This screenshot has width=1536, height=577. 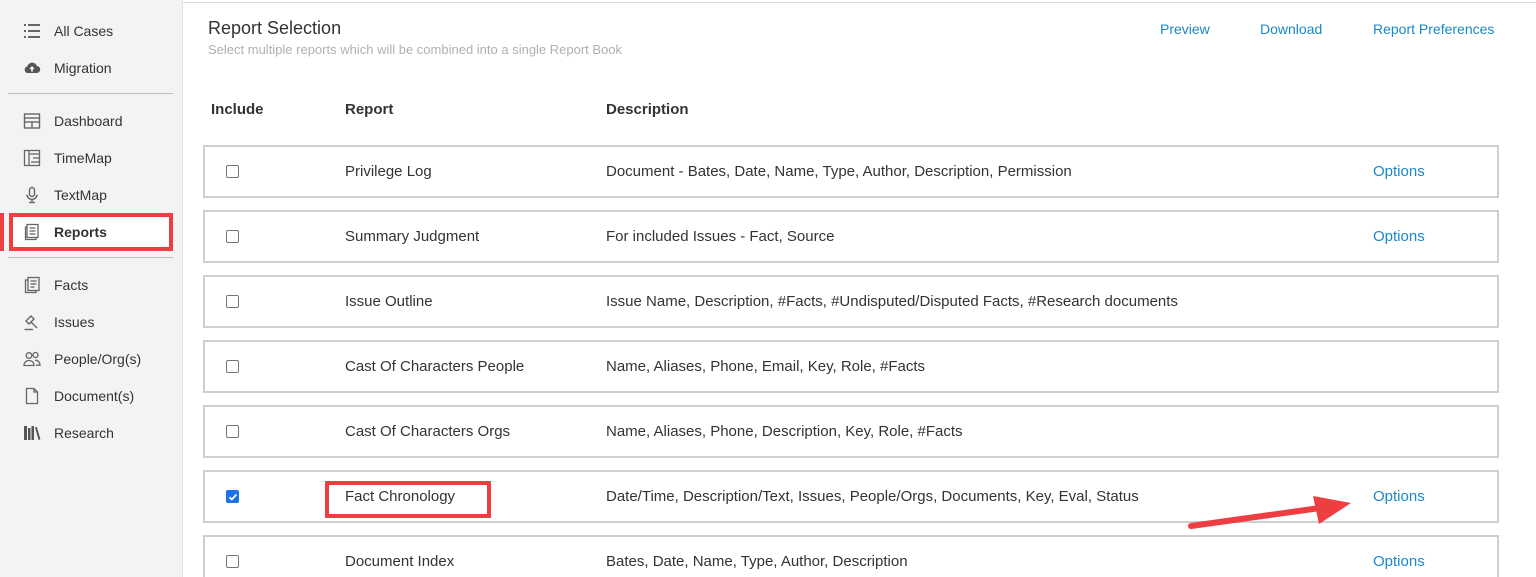 What do you see at coordinates (1185, 29) in the screenshot?
I see `preview-link: Preview` at bounding box center [1185, 29].